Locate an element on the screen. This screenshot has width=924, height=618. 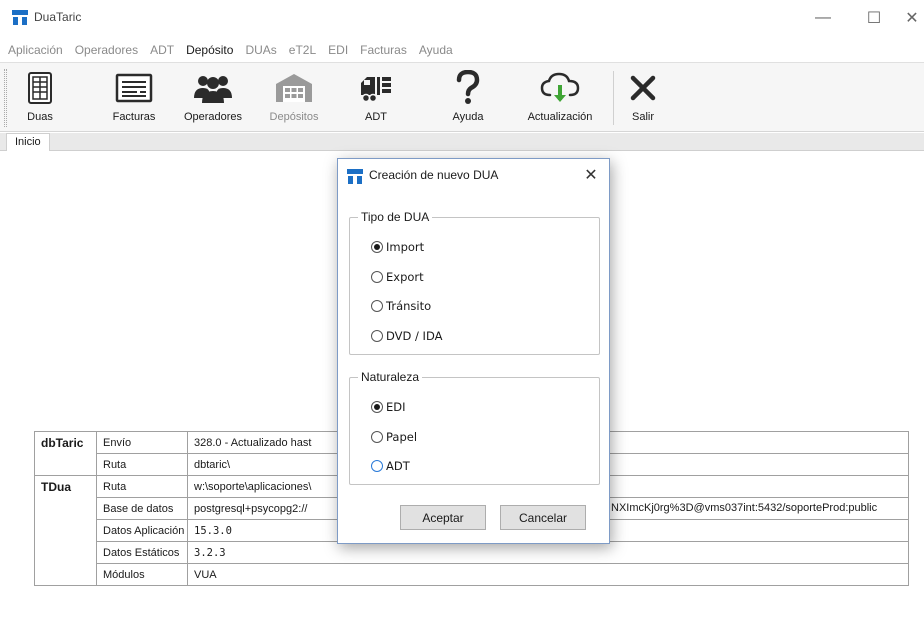
radio-label: EDI is located at coordinates (396, 407).